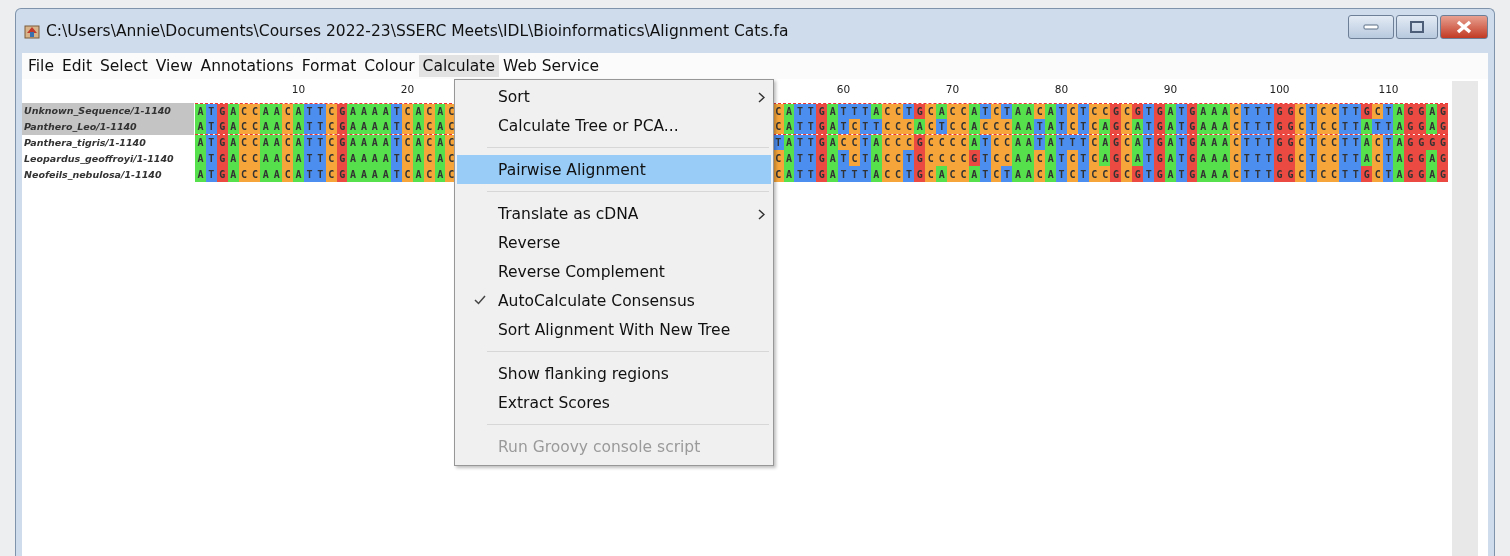  What do you see at coordinates (108, 142) in the screenshot?
I see `sequence-name: Panthera_tigris/1-1140` at bounding box center [108, 142].